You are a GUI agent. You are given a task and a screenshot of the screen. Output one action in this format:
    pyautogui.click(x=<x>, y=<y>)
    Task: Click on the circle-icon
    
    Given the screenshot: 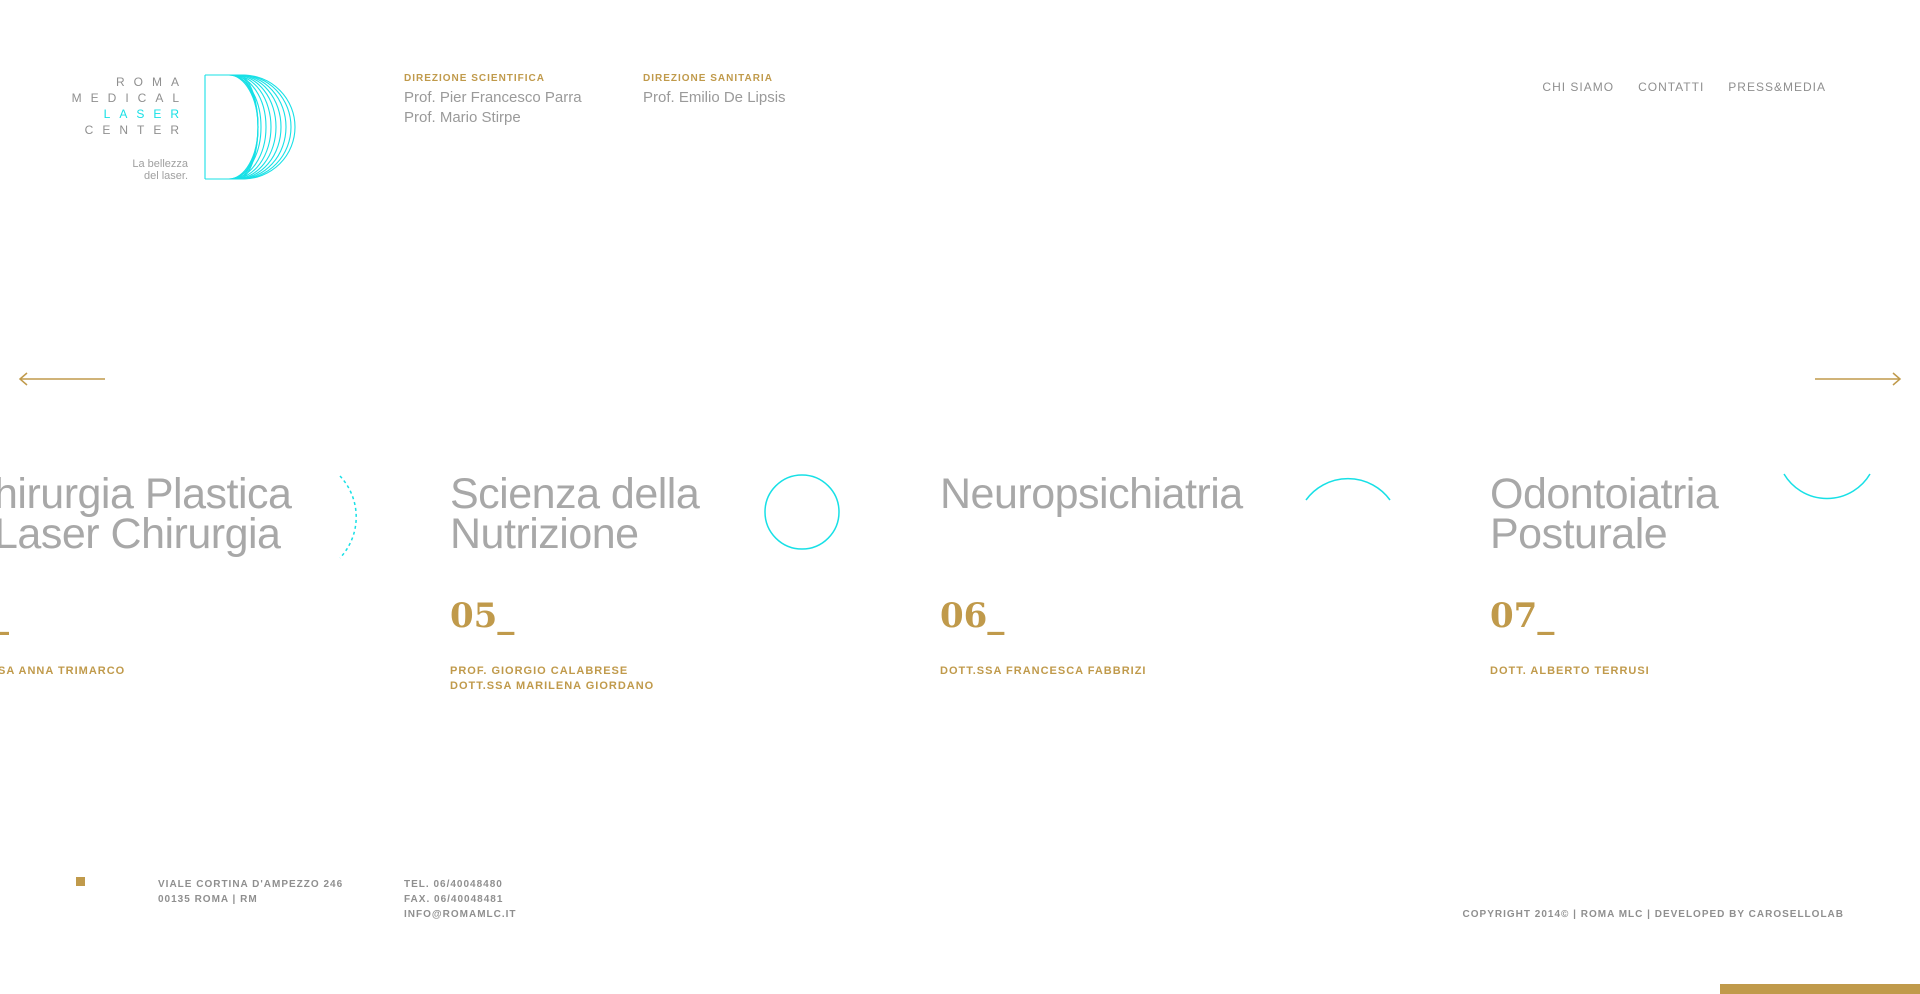 What is the action you would take?
    pyautogui.click(x=802, y=512)
    